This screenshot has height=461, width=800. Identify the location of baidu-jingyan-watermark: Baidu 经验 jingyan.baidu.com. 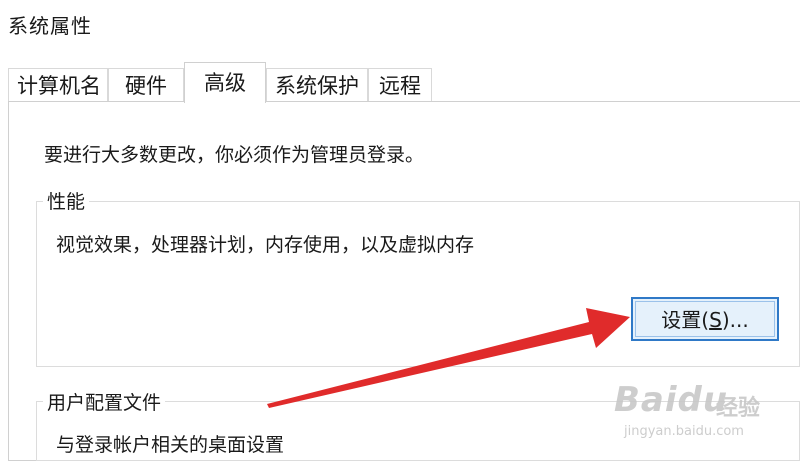
(699, 409).